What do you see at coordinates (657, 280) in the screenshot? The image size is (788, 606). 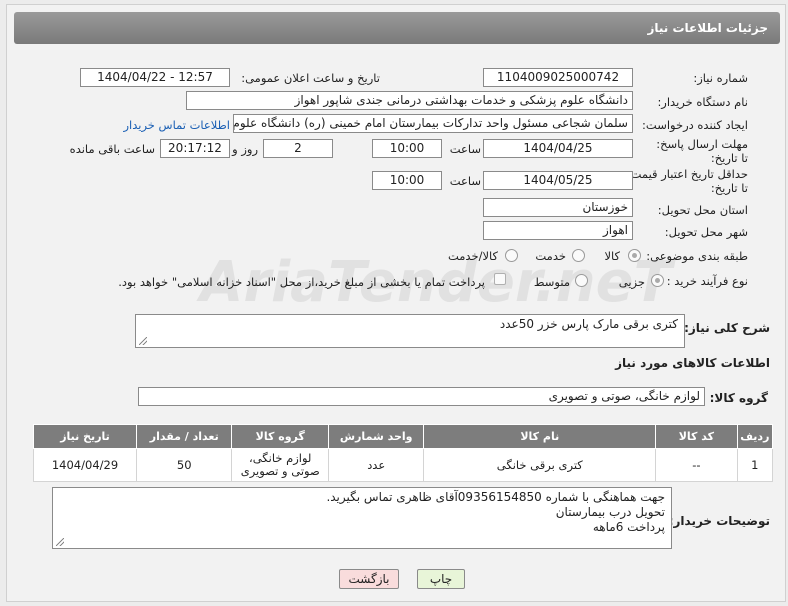 I see `process-minor-radio` at bounding box center [657, 280].